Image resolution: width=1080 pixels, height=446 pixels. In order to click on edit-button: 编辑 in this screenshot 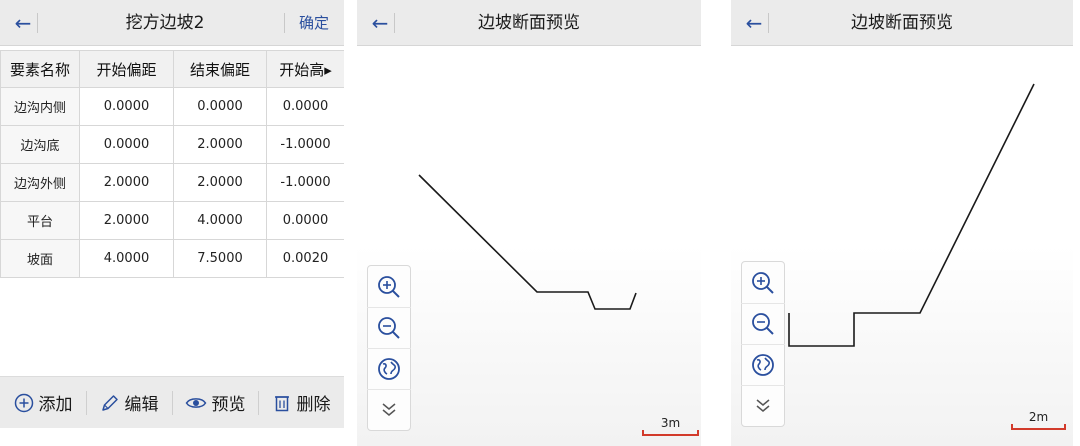, I will do `click(129, 403)`.